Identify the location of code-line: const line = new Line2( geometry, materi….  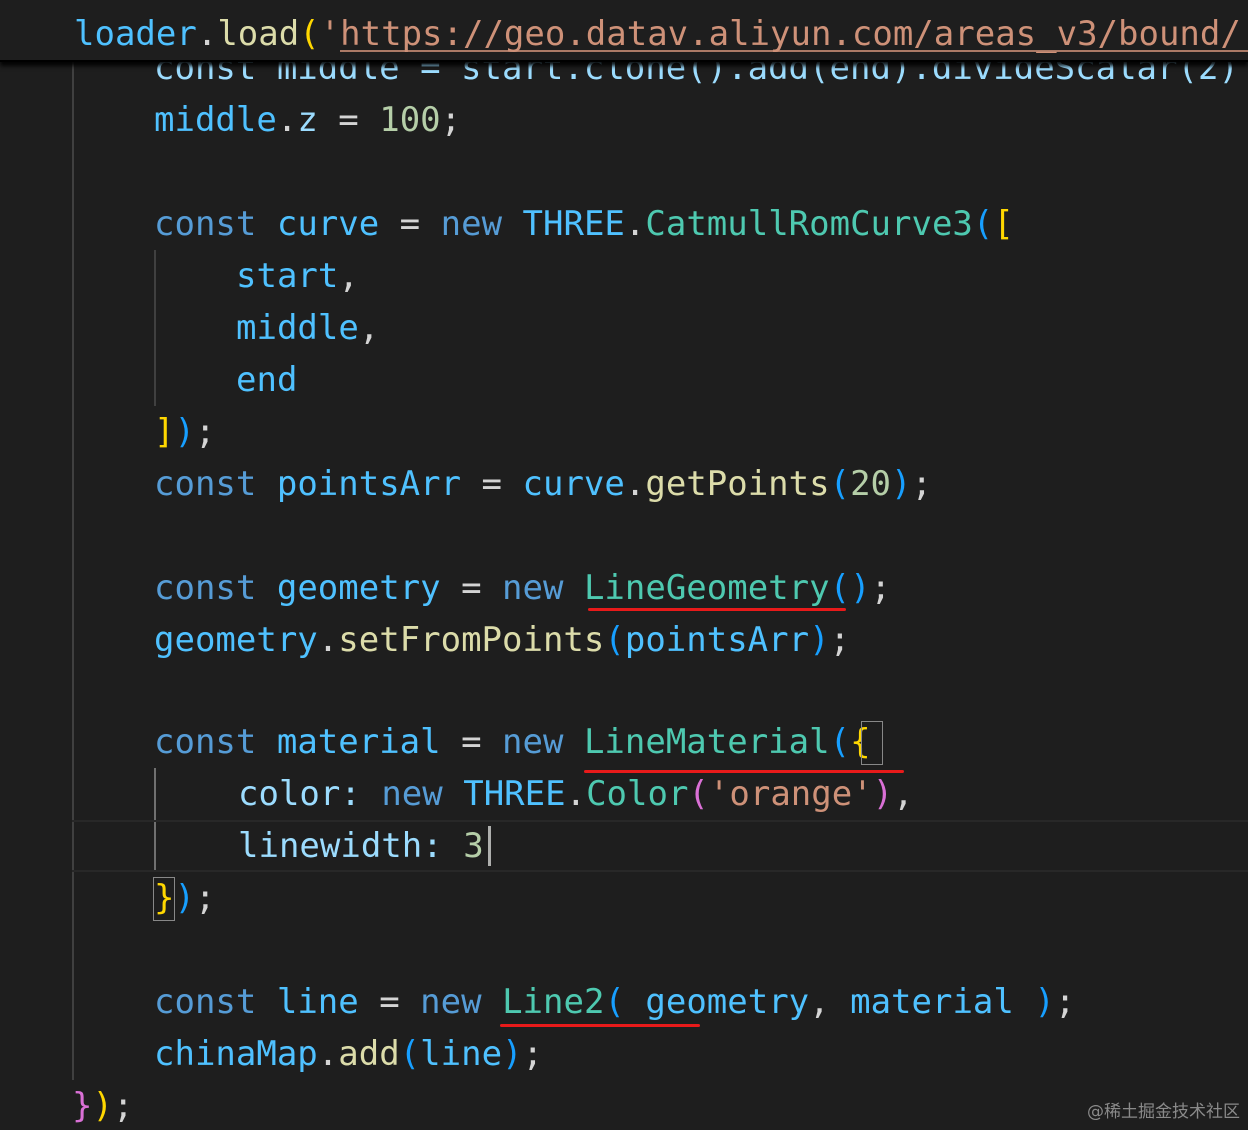
(537, 1002).